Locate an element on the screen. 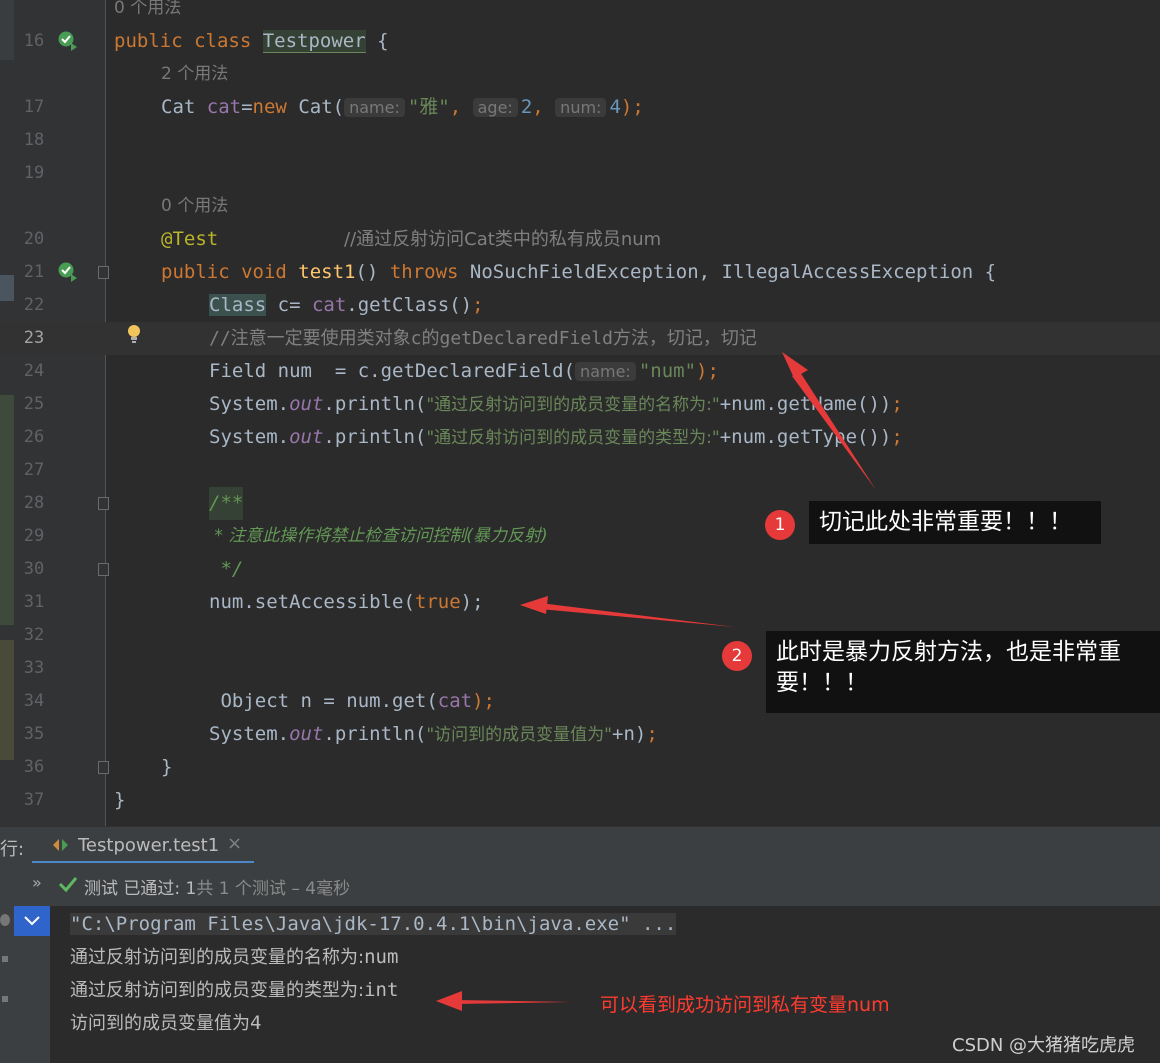 This screenshot has height=1063, width=1160. expand-chevron-icon: » is located at coordinates (37, 882).